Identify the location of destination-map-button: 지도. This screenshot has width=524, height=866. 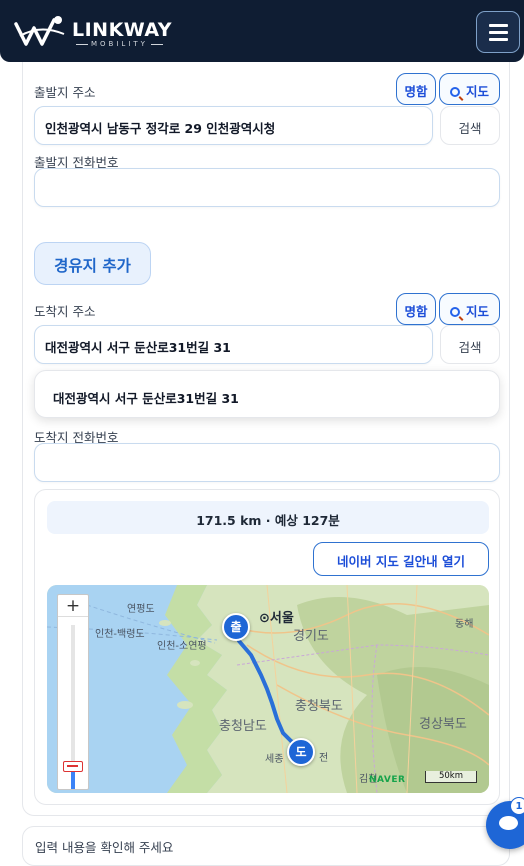
(469, 309).